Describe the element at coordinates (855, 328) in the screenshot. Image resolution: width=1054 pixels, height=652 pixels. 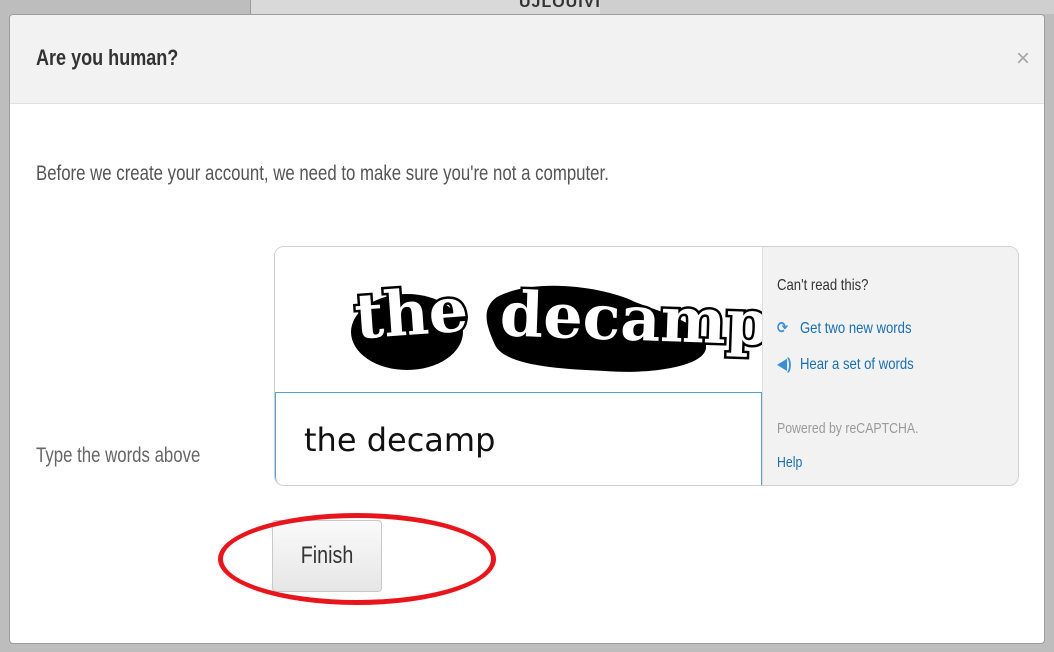
I see `new-words-label: Get two new words` at that location.